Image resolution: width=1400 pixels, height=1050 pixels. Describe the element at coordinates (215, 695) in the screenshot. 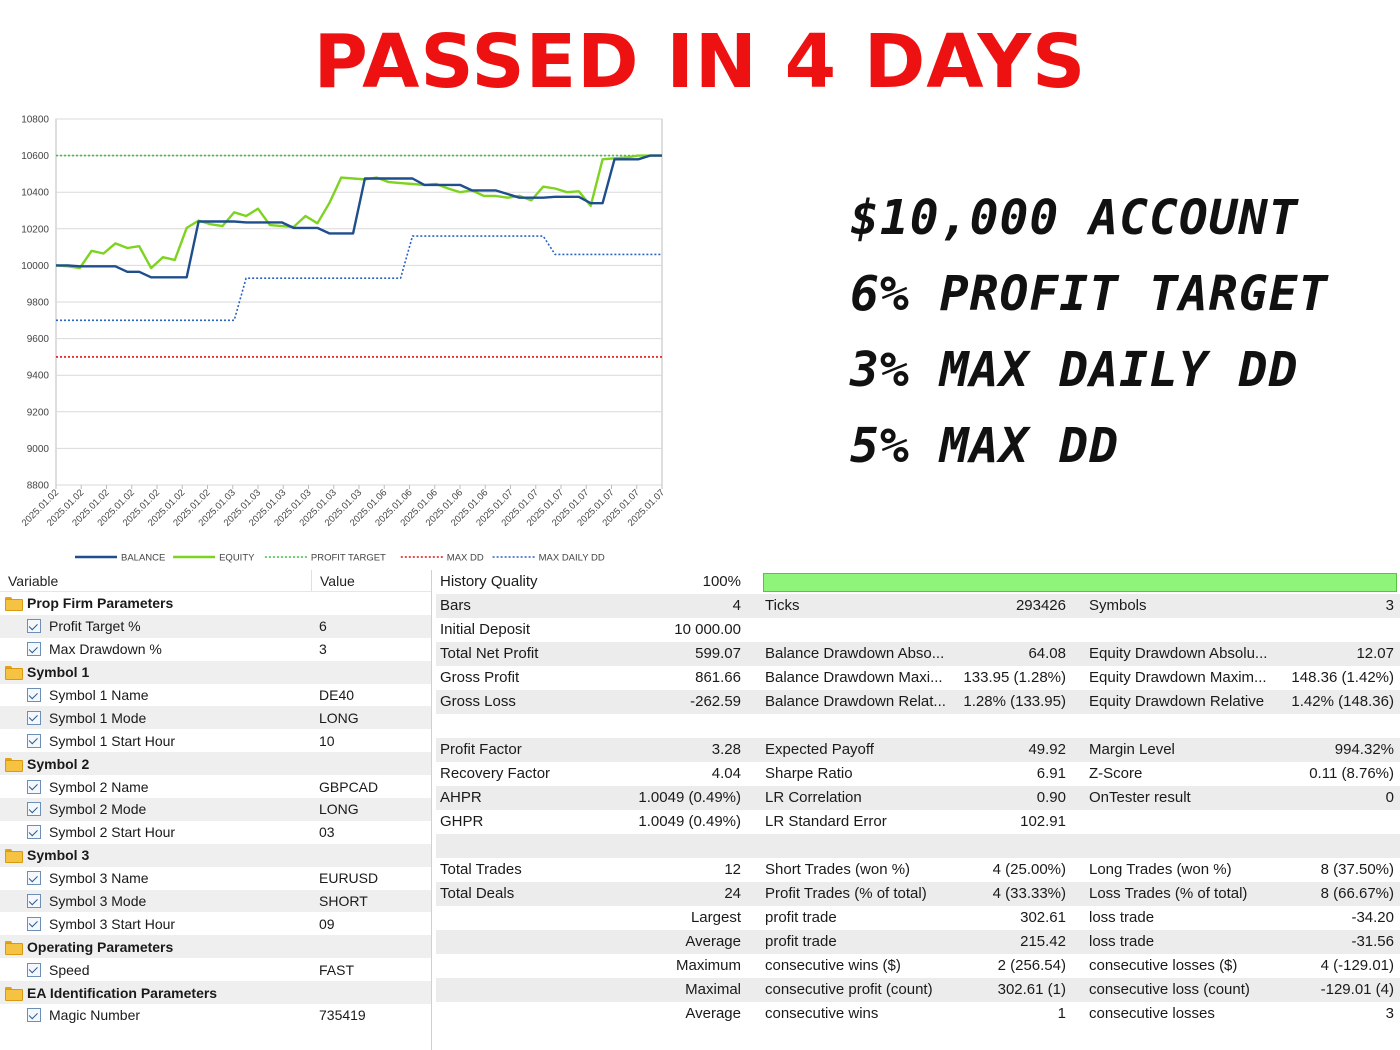

I see `parameter-row: Symbol 1 Name DE40` at that location.